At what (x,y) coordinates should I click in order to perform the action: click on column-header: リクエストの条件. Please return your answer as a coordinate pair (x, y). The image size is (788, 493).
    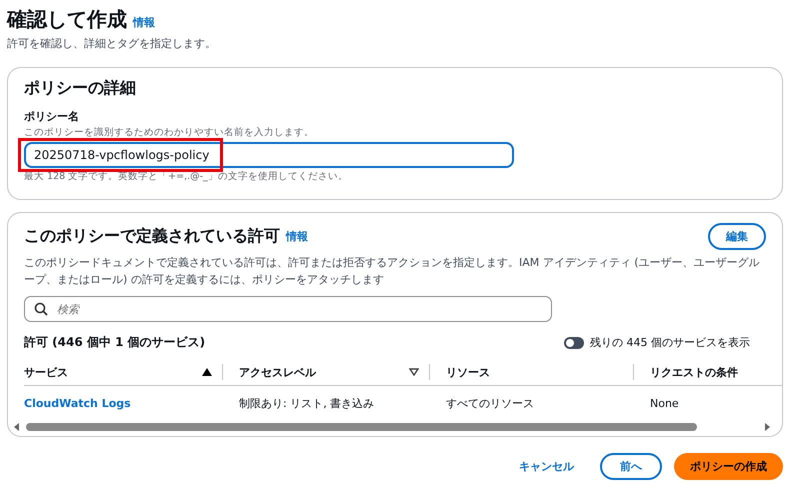
    Looking at the image, I should click on (712, 372).